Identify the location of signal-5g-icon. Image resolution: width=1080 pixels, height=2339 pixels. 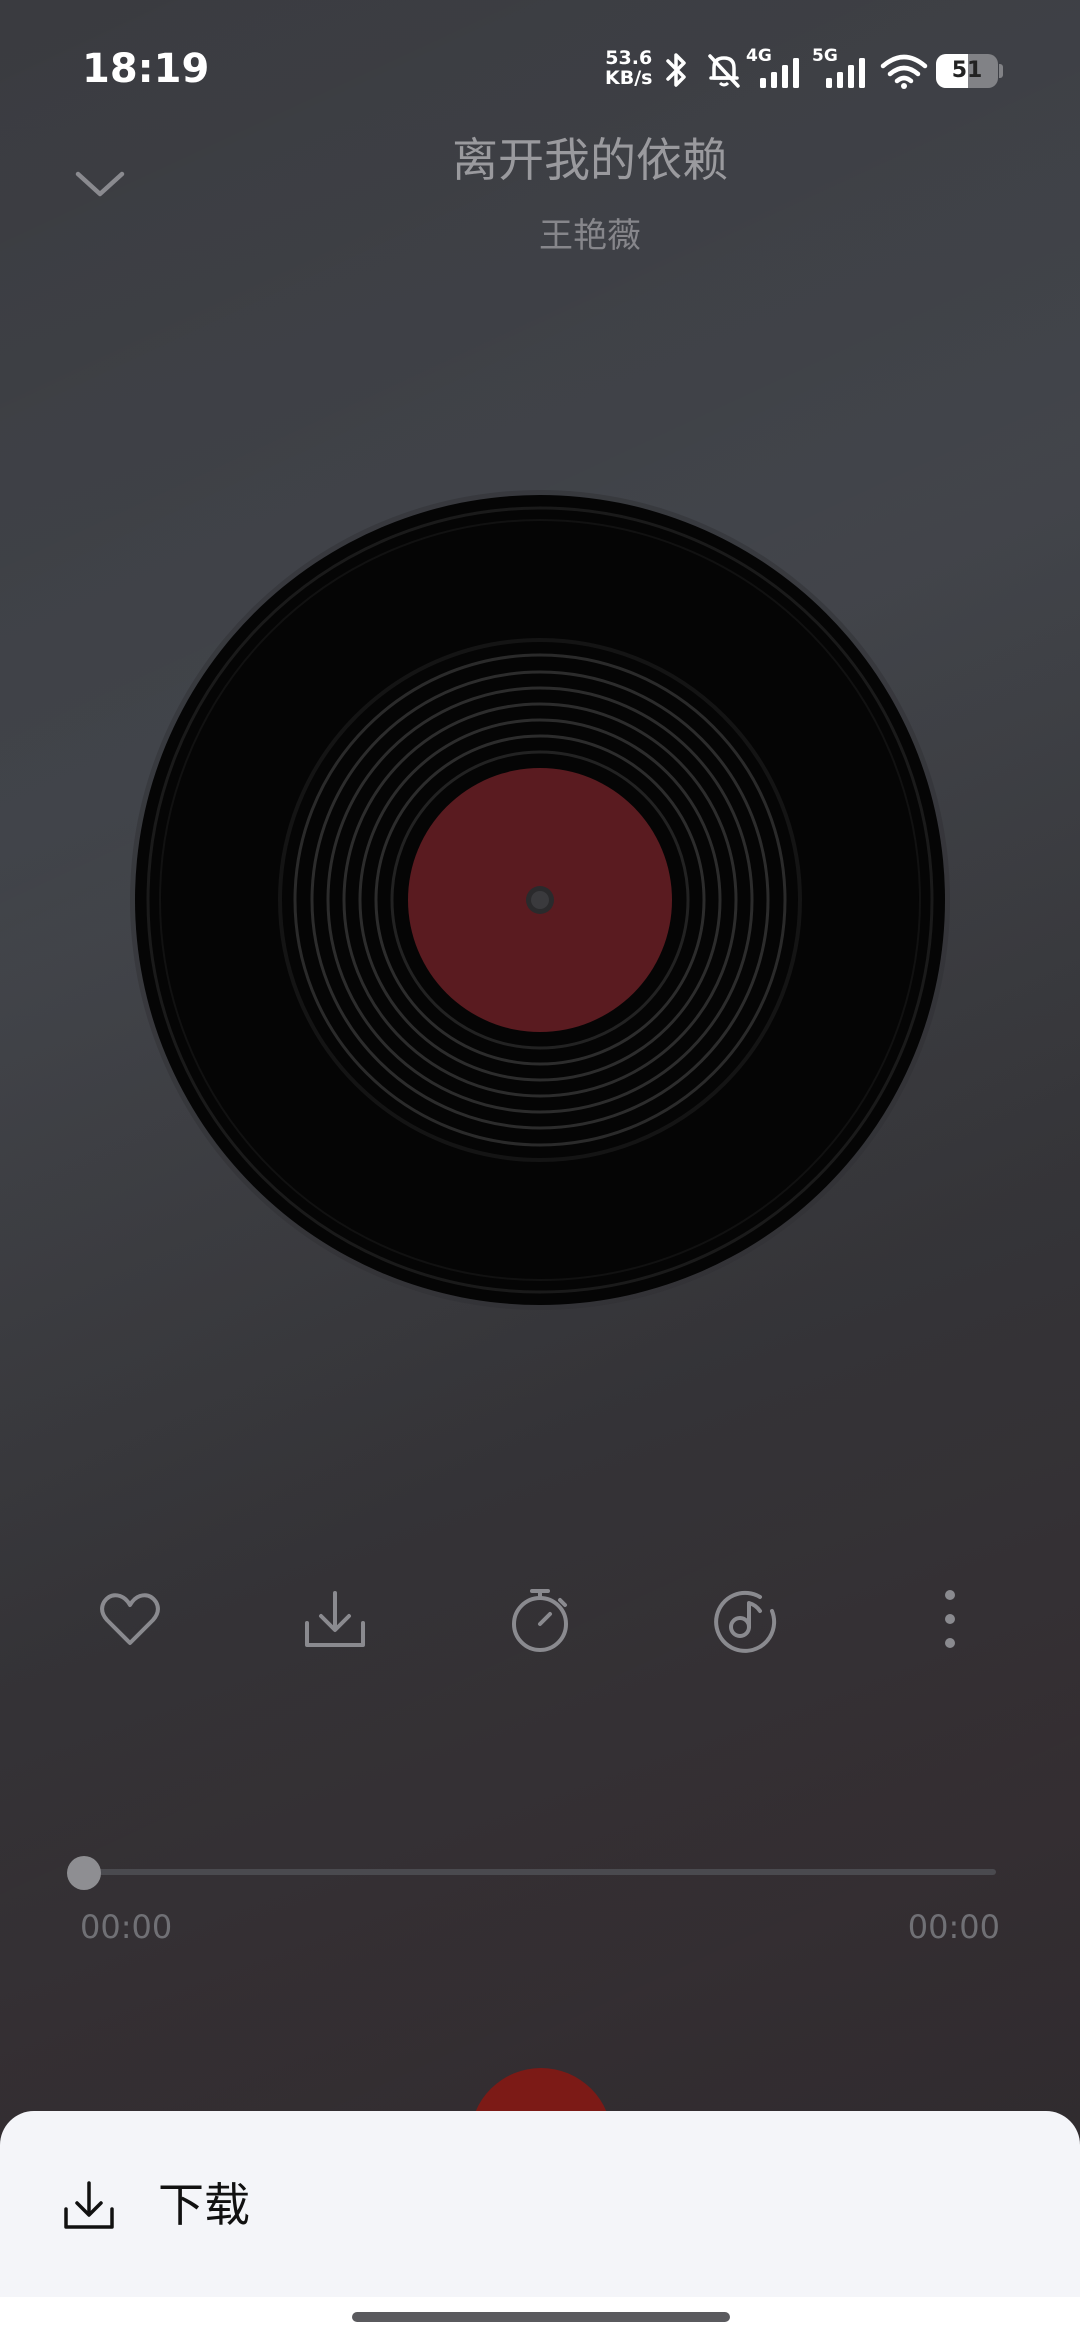
(845, 73).